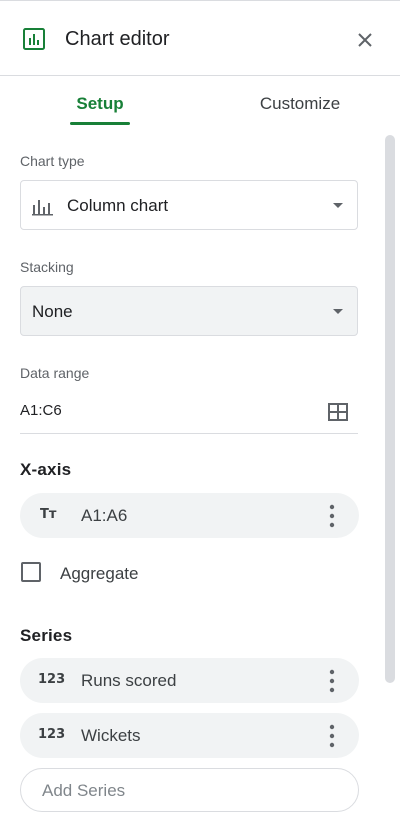 This screenshot has width=400, height=817. Describe the element at coordinates (55, 373) in the screenshot. I see `data-range-label: Data range` at that location.